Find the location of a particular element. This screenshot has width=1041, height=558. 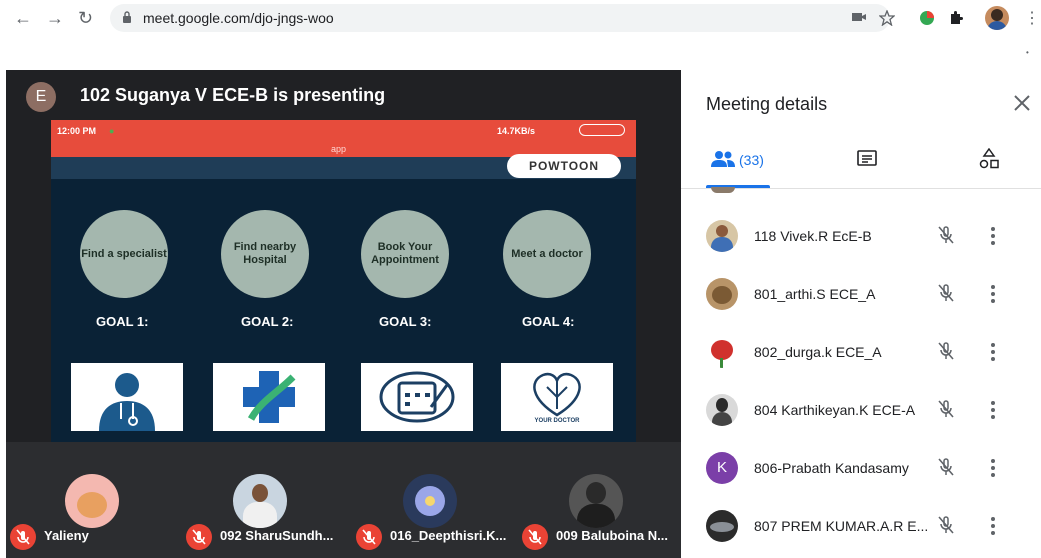

hospital-cross-icon is located at coordinates (269, 397).